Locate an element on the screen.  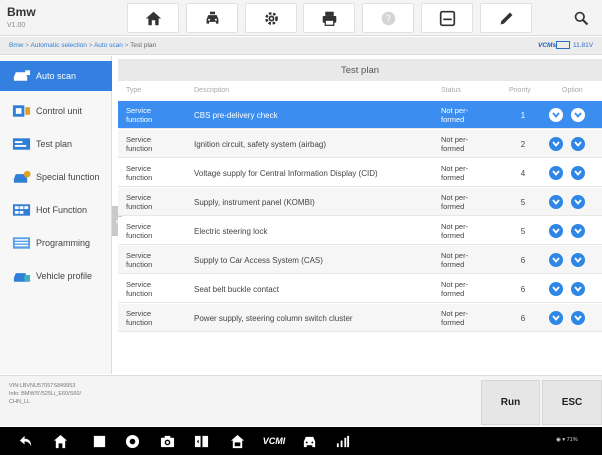
print-button is located at coordinates (329, 18).